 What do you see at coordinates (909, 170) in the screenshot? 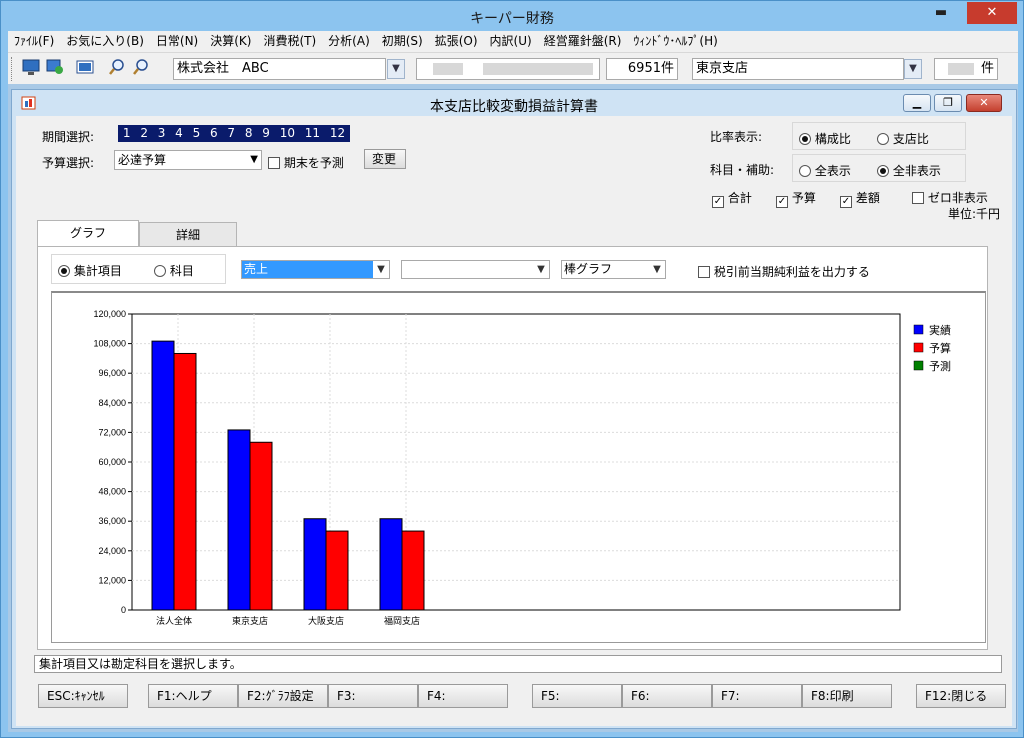
I see `subject-none-radio: 全非表示` at bounding box center [909, 170].